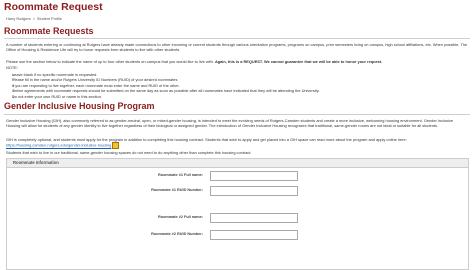  What do you see at coordinates (177, 190) in the screenshot?
I see `roommate1-ruid-label: Roommate #1 RUID Number:` at bounding box center [177, 190].